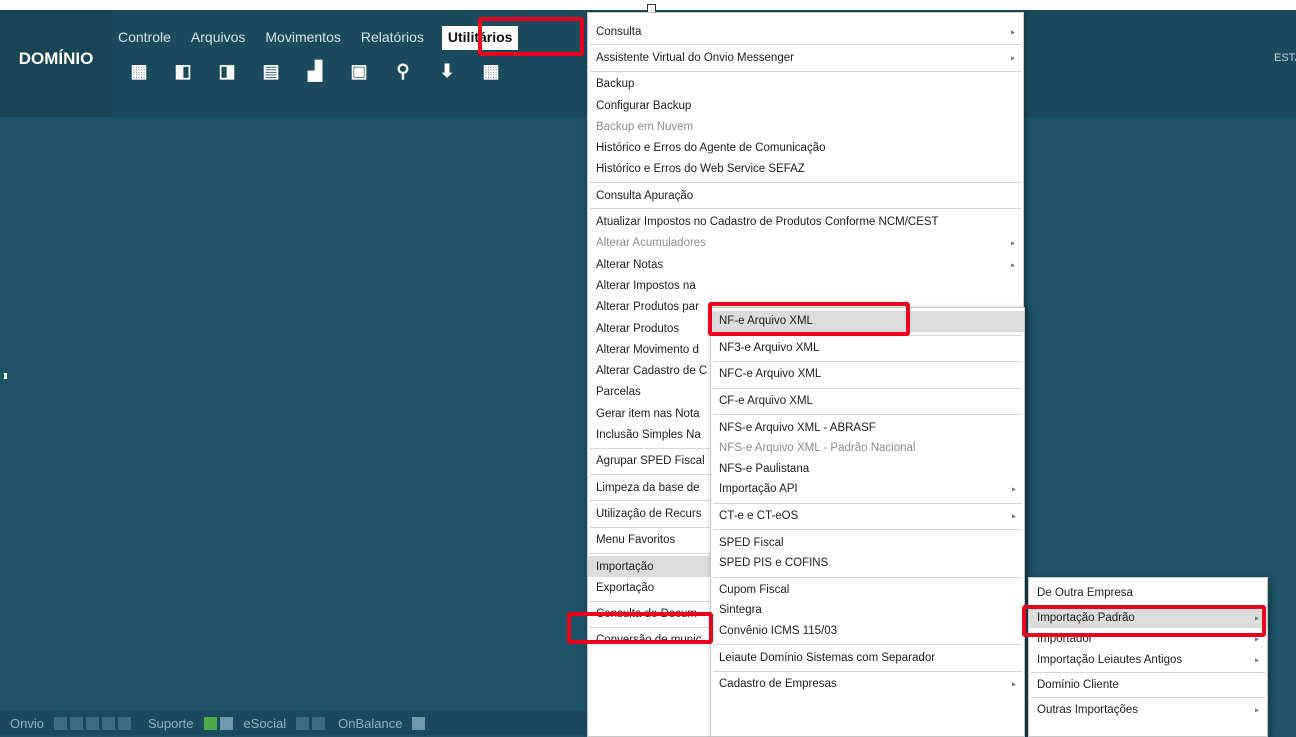  What do you see at coordinates (805, 31) in the screenshot?
I see `menu-item-consulta: Consulta ▸` at bounding box center [805, 31].